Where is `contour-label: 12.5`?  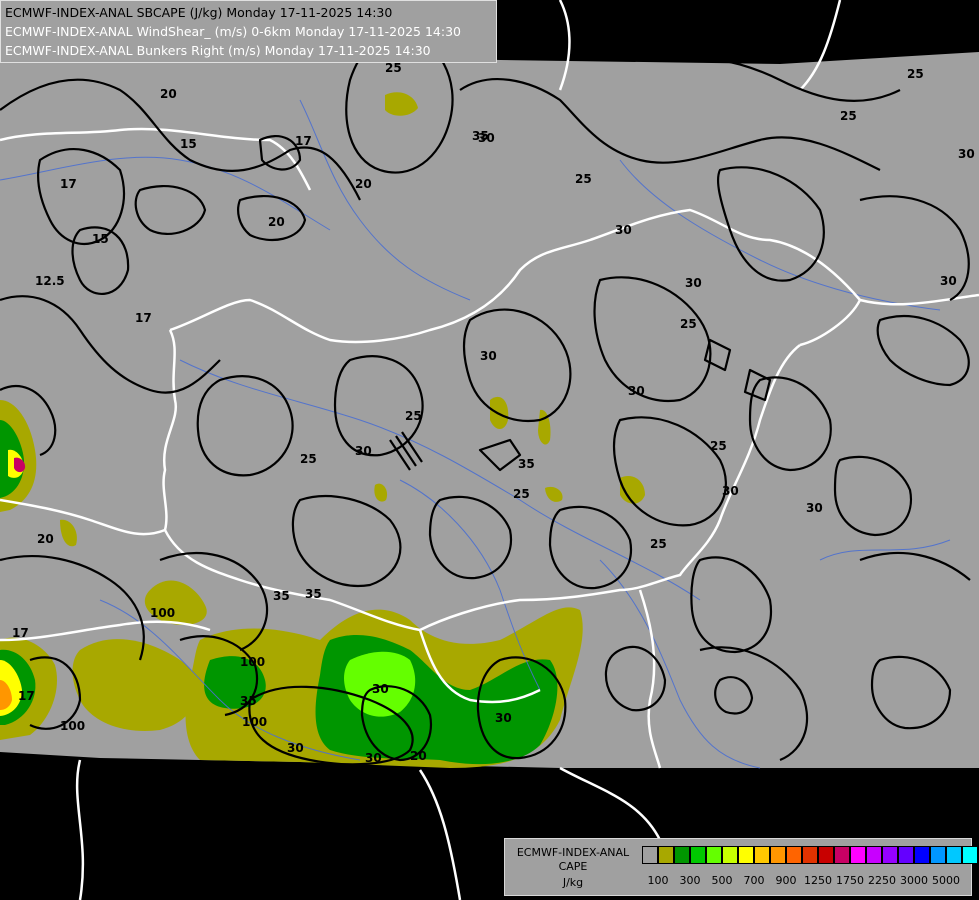 contour-label: 12.5 is located at coordinates (50, 281).